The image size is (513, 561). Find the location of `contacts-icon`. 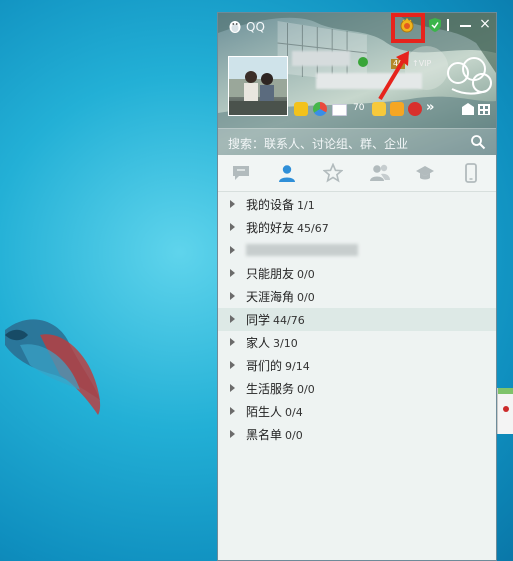

contacts-icon is located at coordinates (287, 173).